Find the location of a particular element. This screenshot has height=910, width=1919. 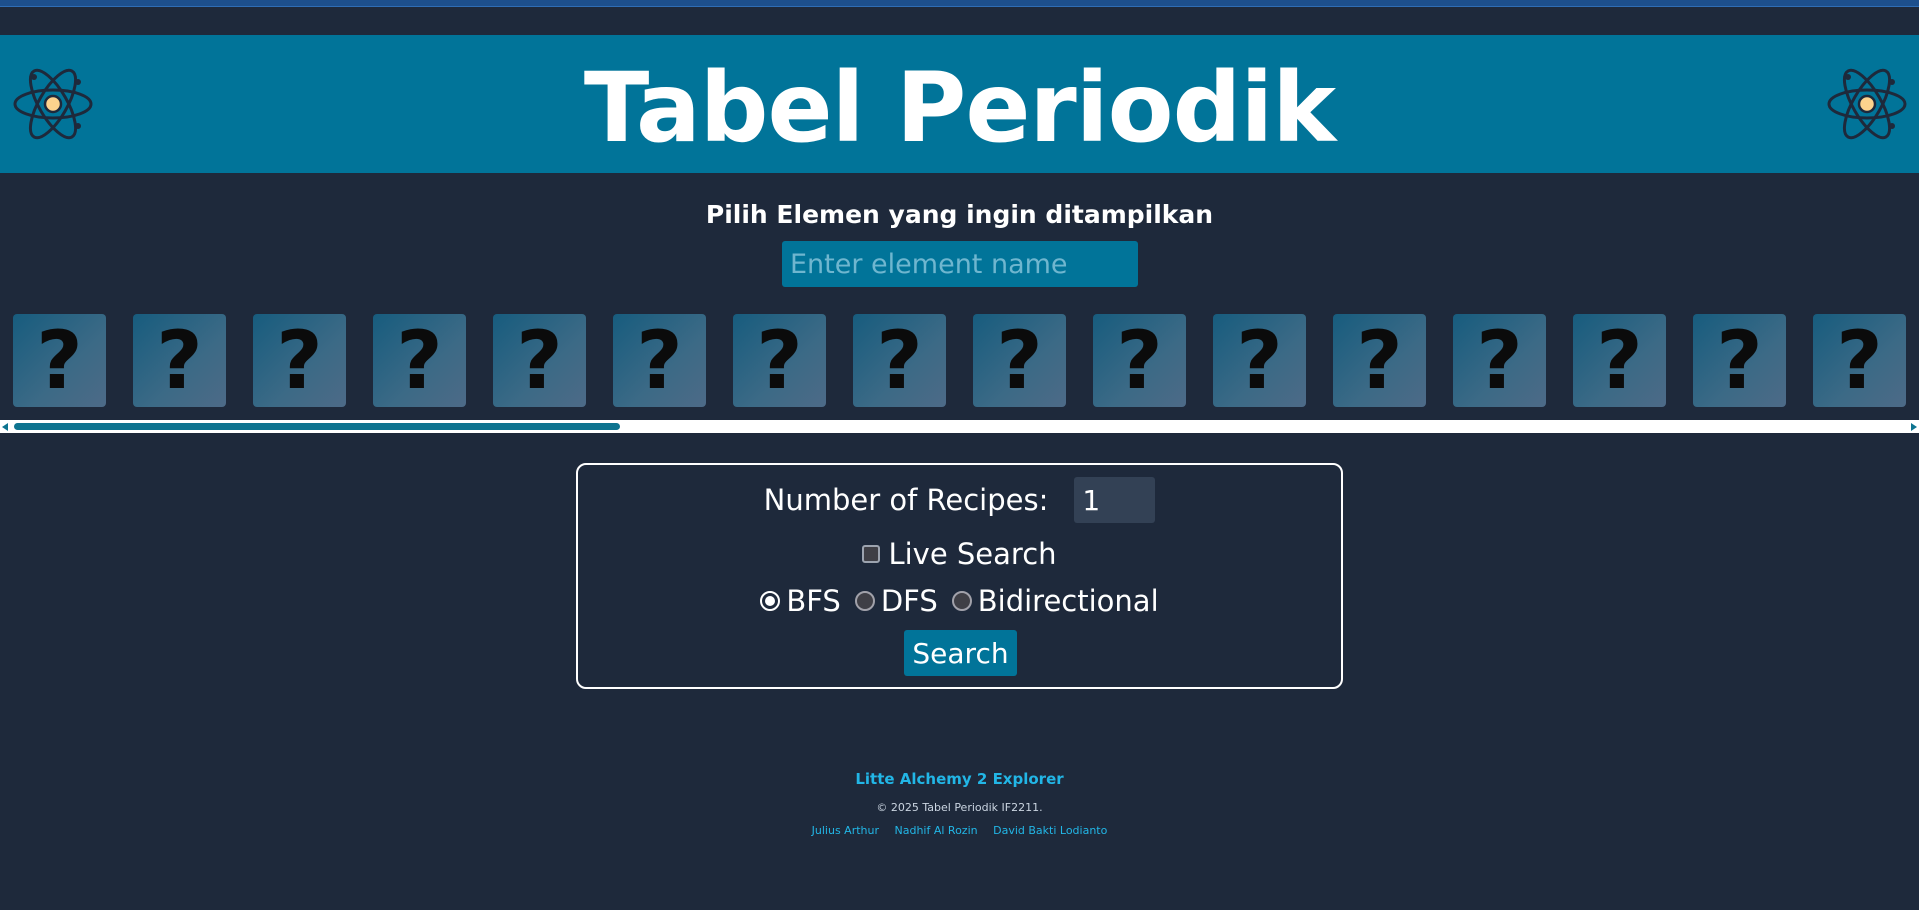

bfs-radio-label: BFS is located at coordinates (813, 601).